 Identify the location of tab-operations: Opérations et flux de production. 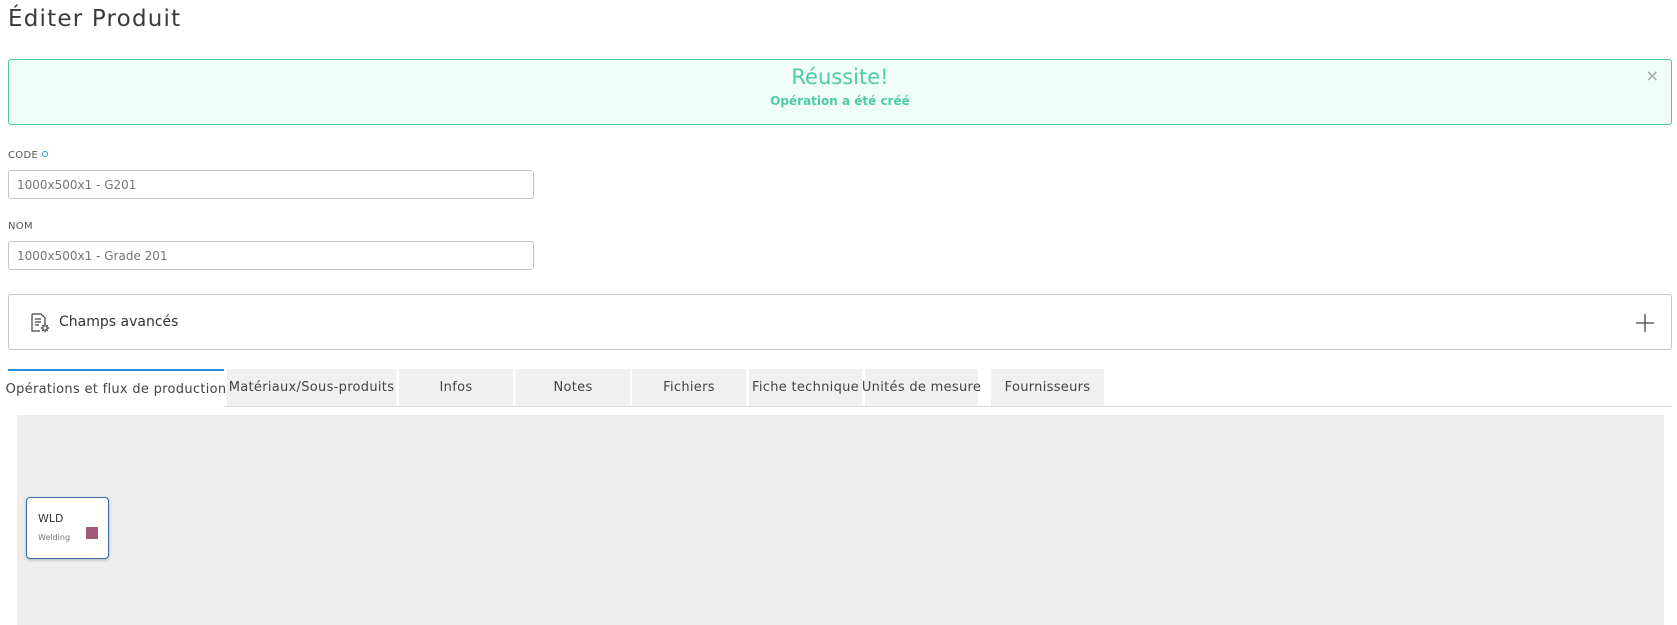
(116, 388).